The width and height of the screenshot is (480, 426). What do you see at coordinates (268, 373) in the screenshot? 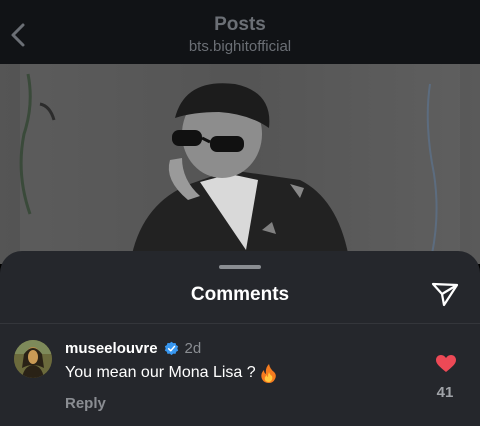
I see `fire-emoji-icon` at bounding box center [268, 373].